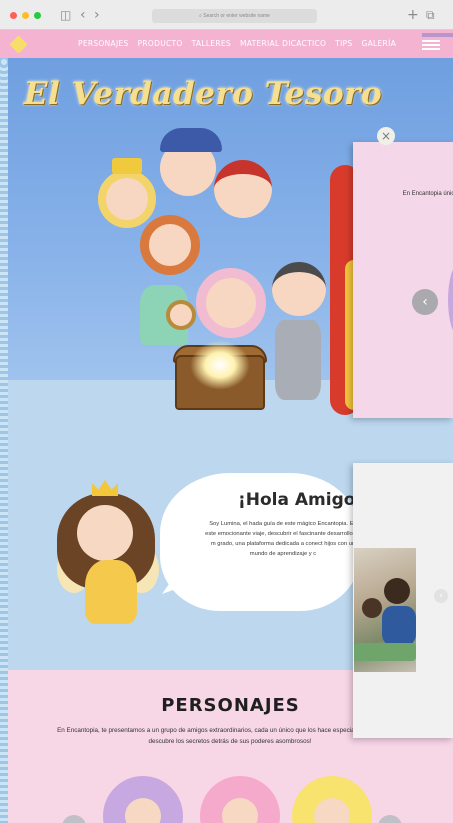 The image size is (453, 823). I want to click on greeting-heading: ¡Hola Amigos, so click(302, 500).